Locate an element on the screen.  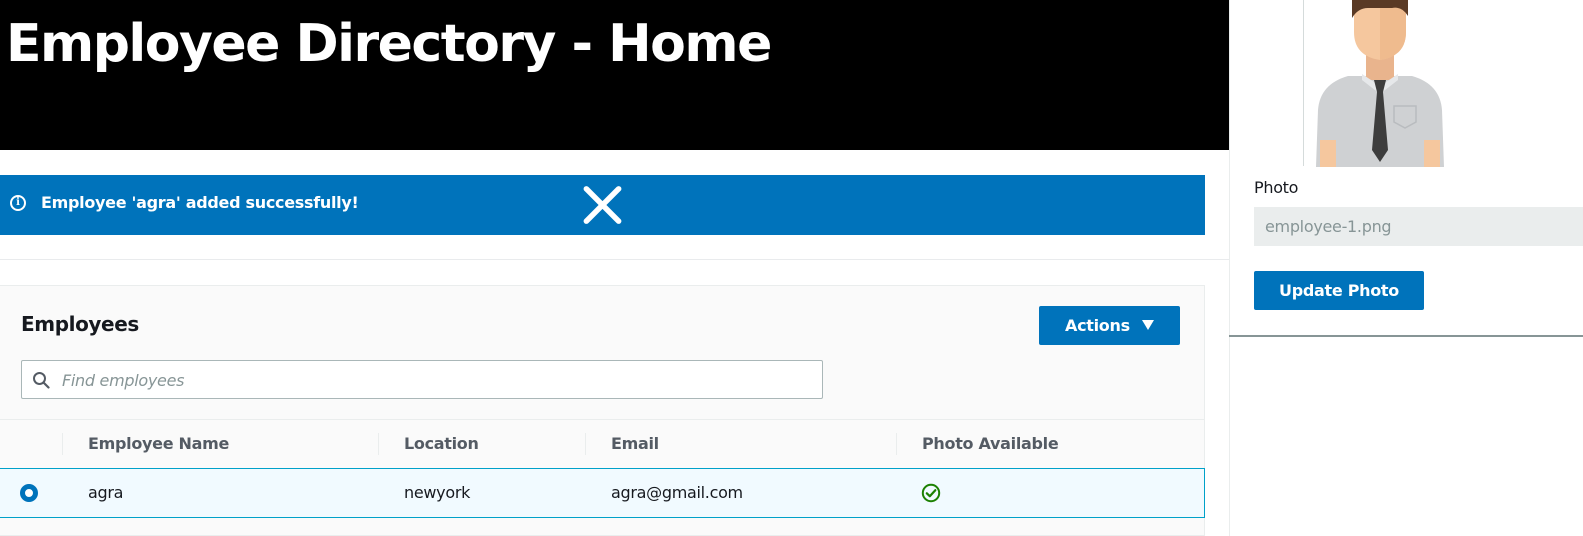
photo-filename-field is located at coordinates (1418, 226).